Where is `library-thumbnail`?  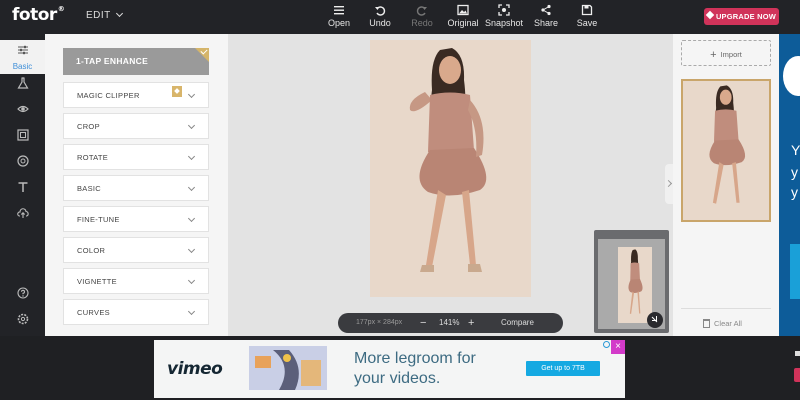
library-thumbnail is located at coordinates (726, 150).